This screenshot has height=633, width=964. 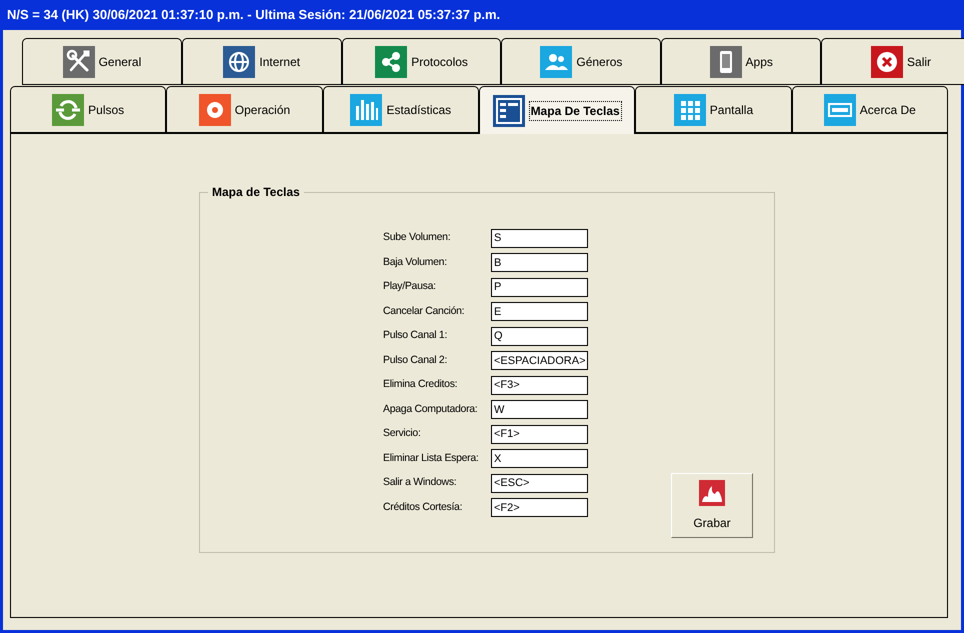 What do you see at coordinates (539, 410) in the screenshot?
I see `input-field: W` at bounding box center [539, 410].